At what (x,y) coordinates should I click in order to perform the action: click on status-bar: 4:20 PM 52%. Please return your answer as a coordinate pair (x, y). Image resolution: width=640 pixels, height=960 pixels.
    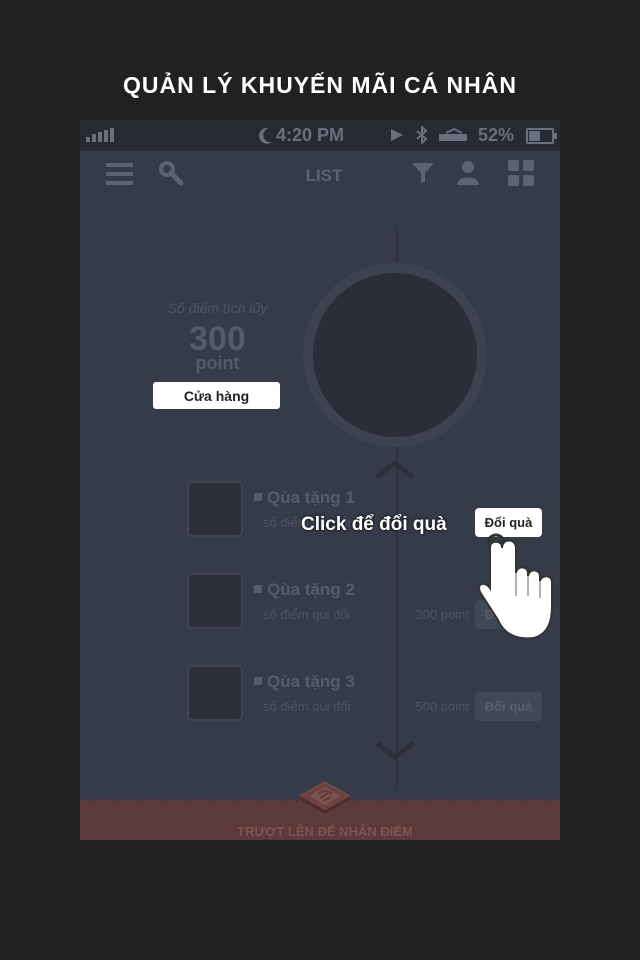
    Looking at the image, I should click on (320, 135).